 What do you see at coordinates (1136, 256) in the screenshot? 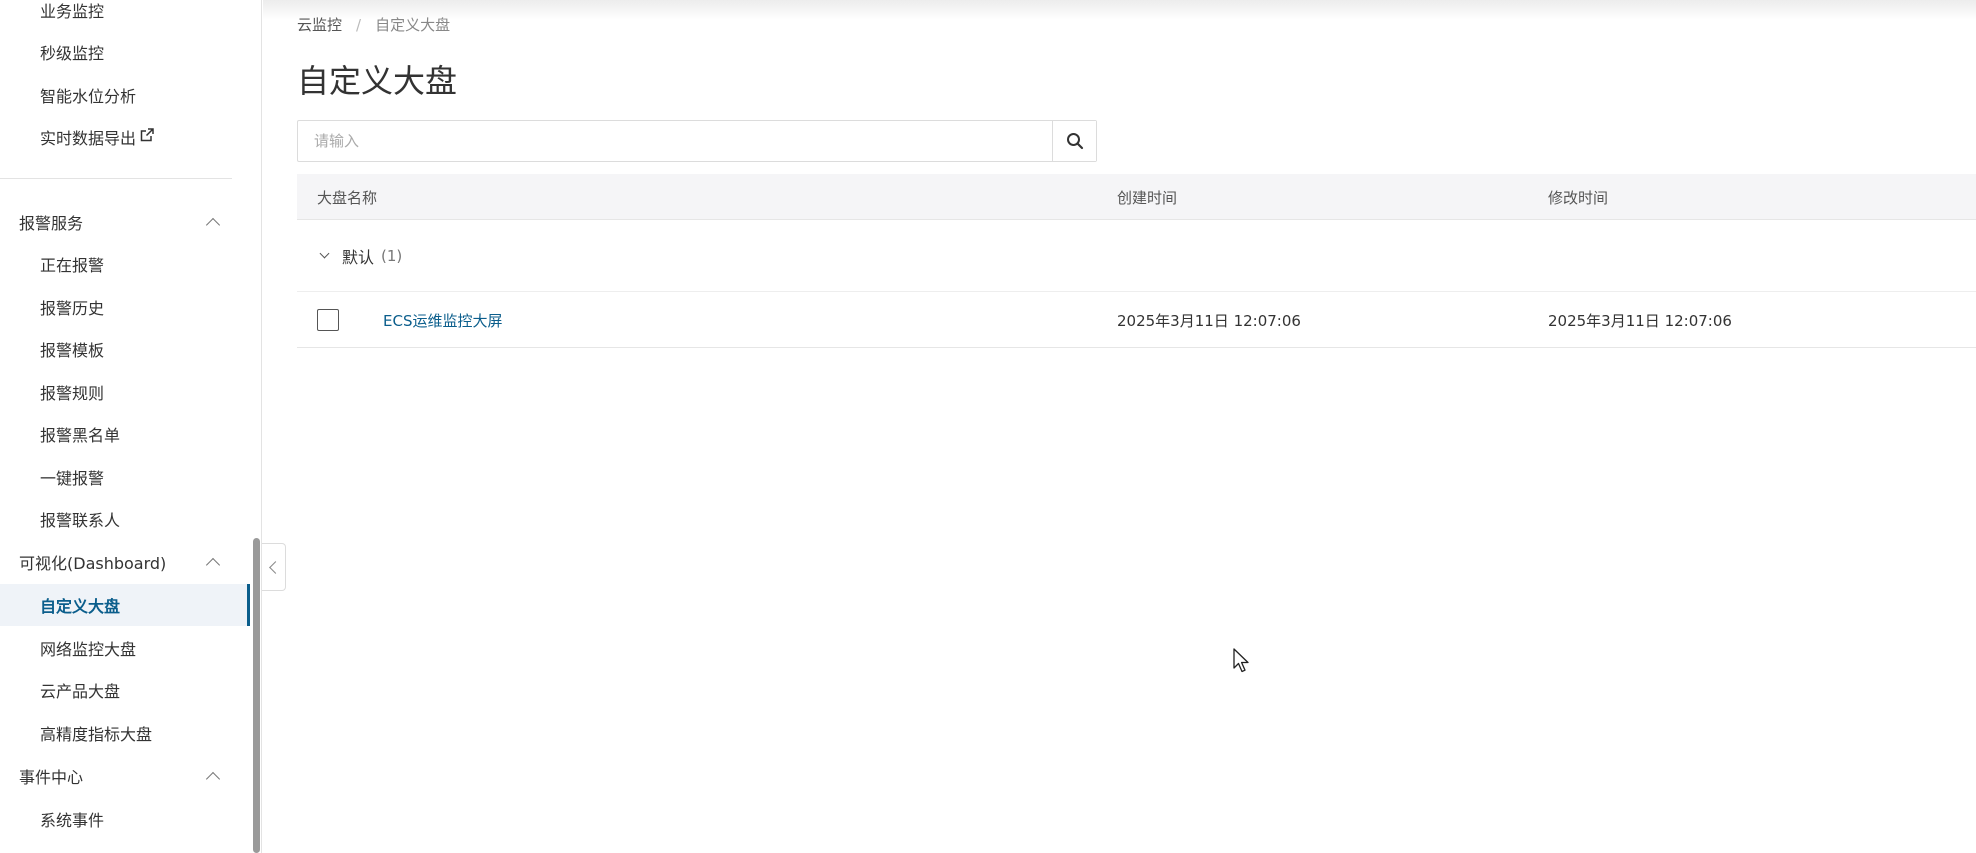
I see `table-group-row: 默认 (1)` at bounding box center [1136, 256].